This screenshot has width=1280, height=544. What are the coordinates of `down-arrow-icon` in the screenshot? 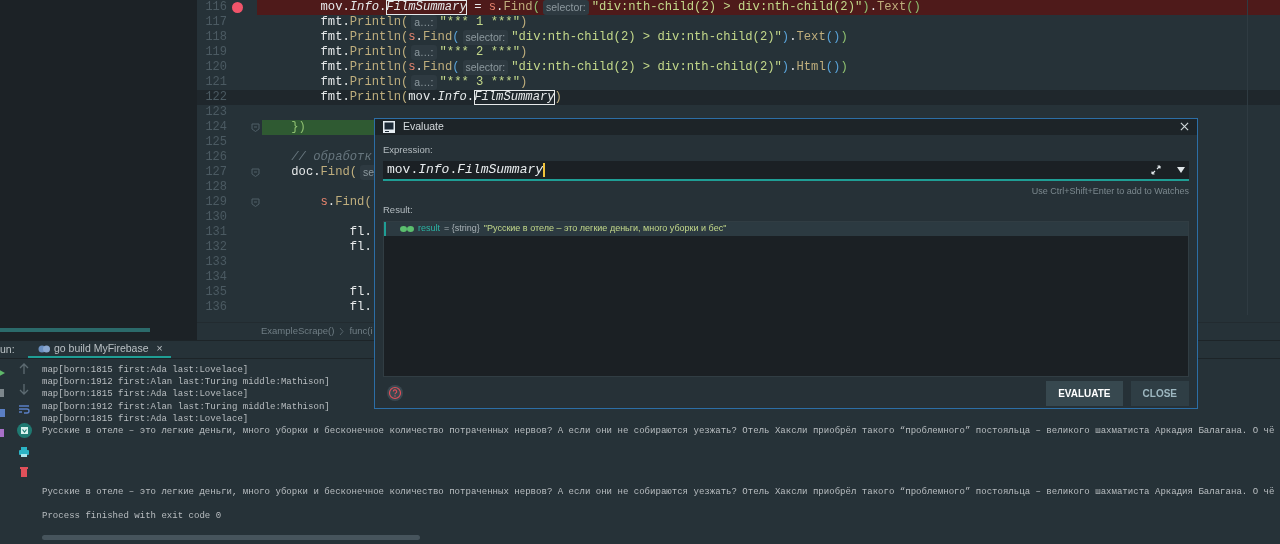 It's located at (24, 389).